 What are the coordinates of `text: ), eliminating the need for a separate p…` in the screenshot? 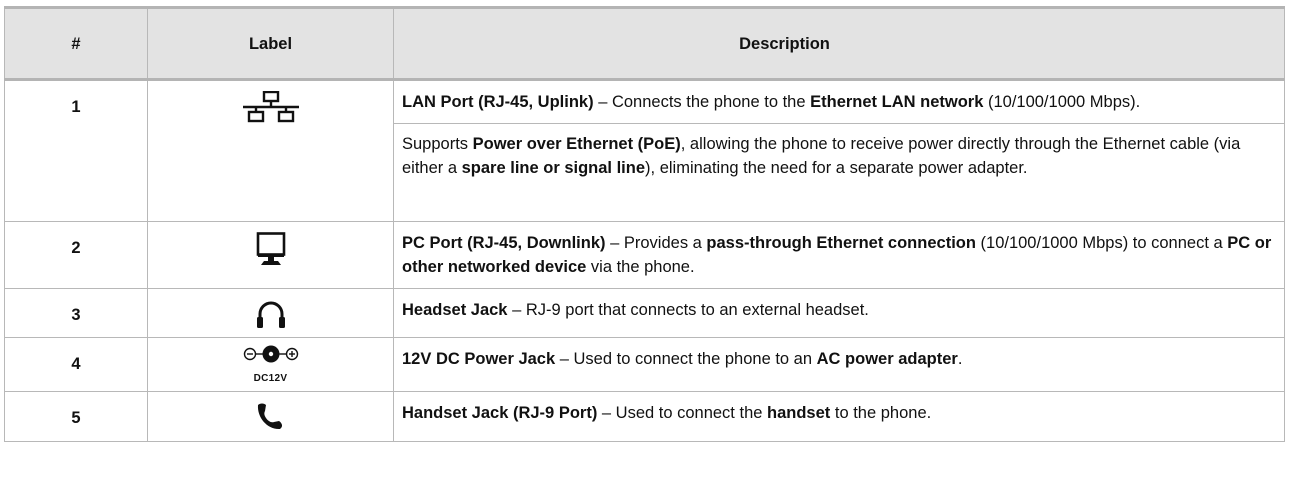 It's located at (836, 168).